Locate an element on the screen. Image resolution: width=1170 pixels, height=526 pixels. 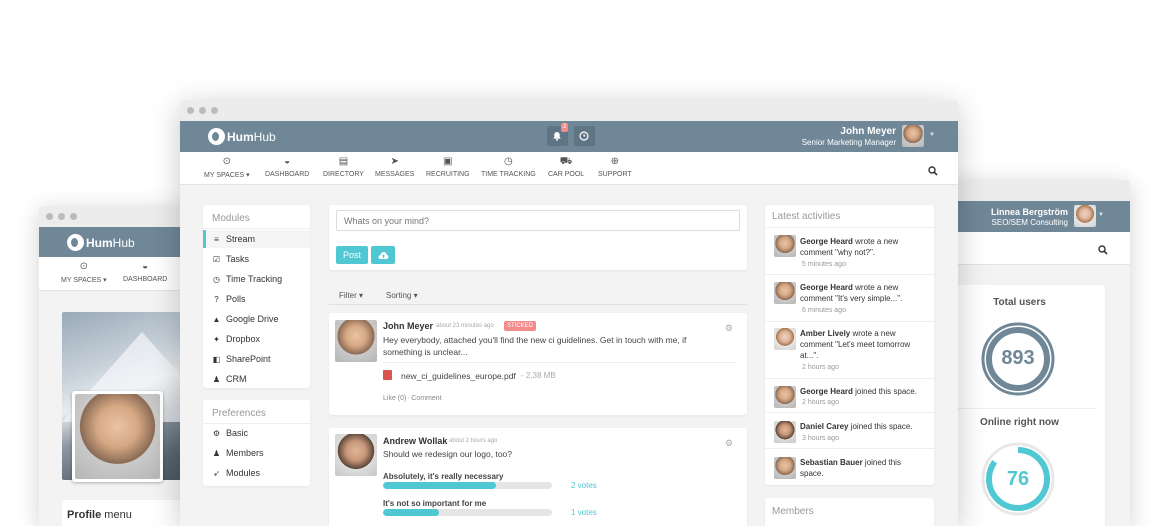
nav-car-pool: ⛟ CAR POOL is located at coordinates (566, 165).